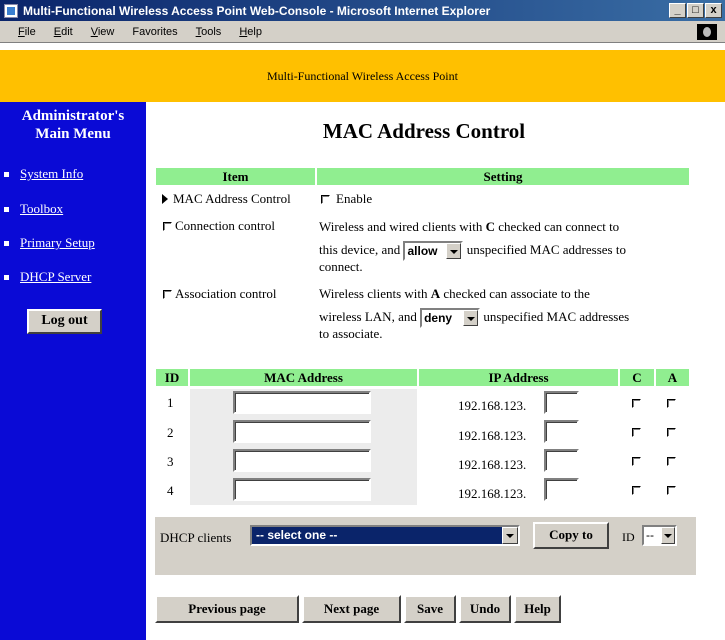 This screenshot has width=725, height=640. What do you see at coordinates (235, 176) in the screenshot?
I see `col-header-item: Item` at bounding box center [235, 176].